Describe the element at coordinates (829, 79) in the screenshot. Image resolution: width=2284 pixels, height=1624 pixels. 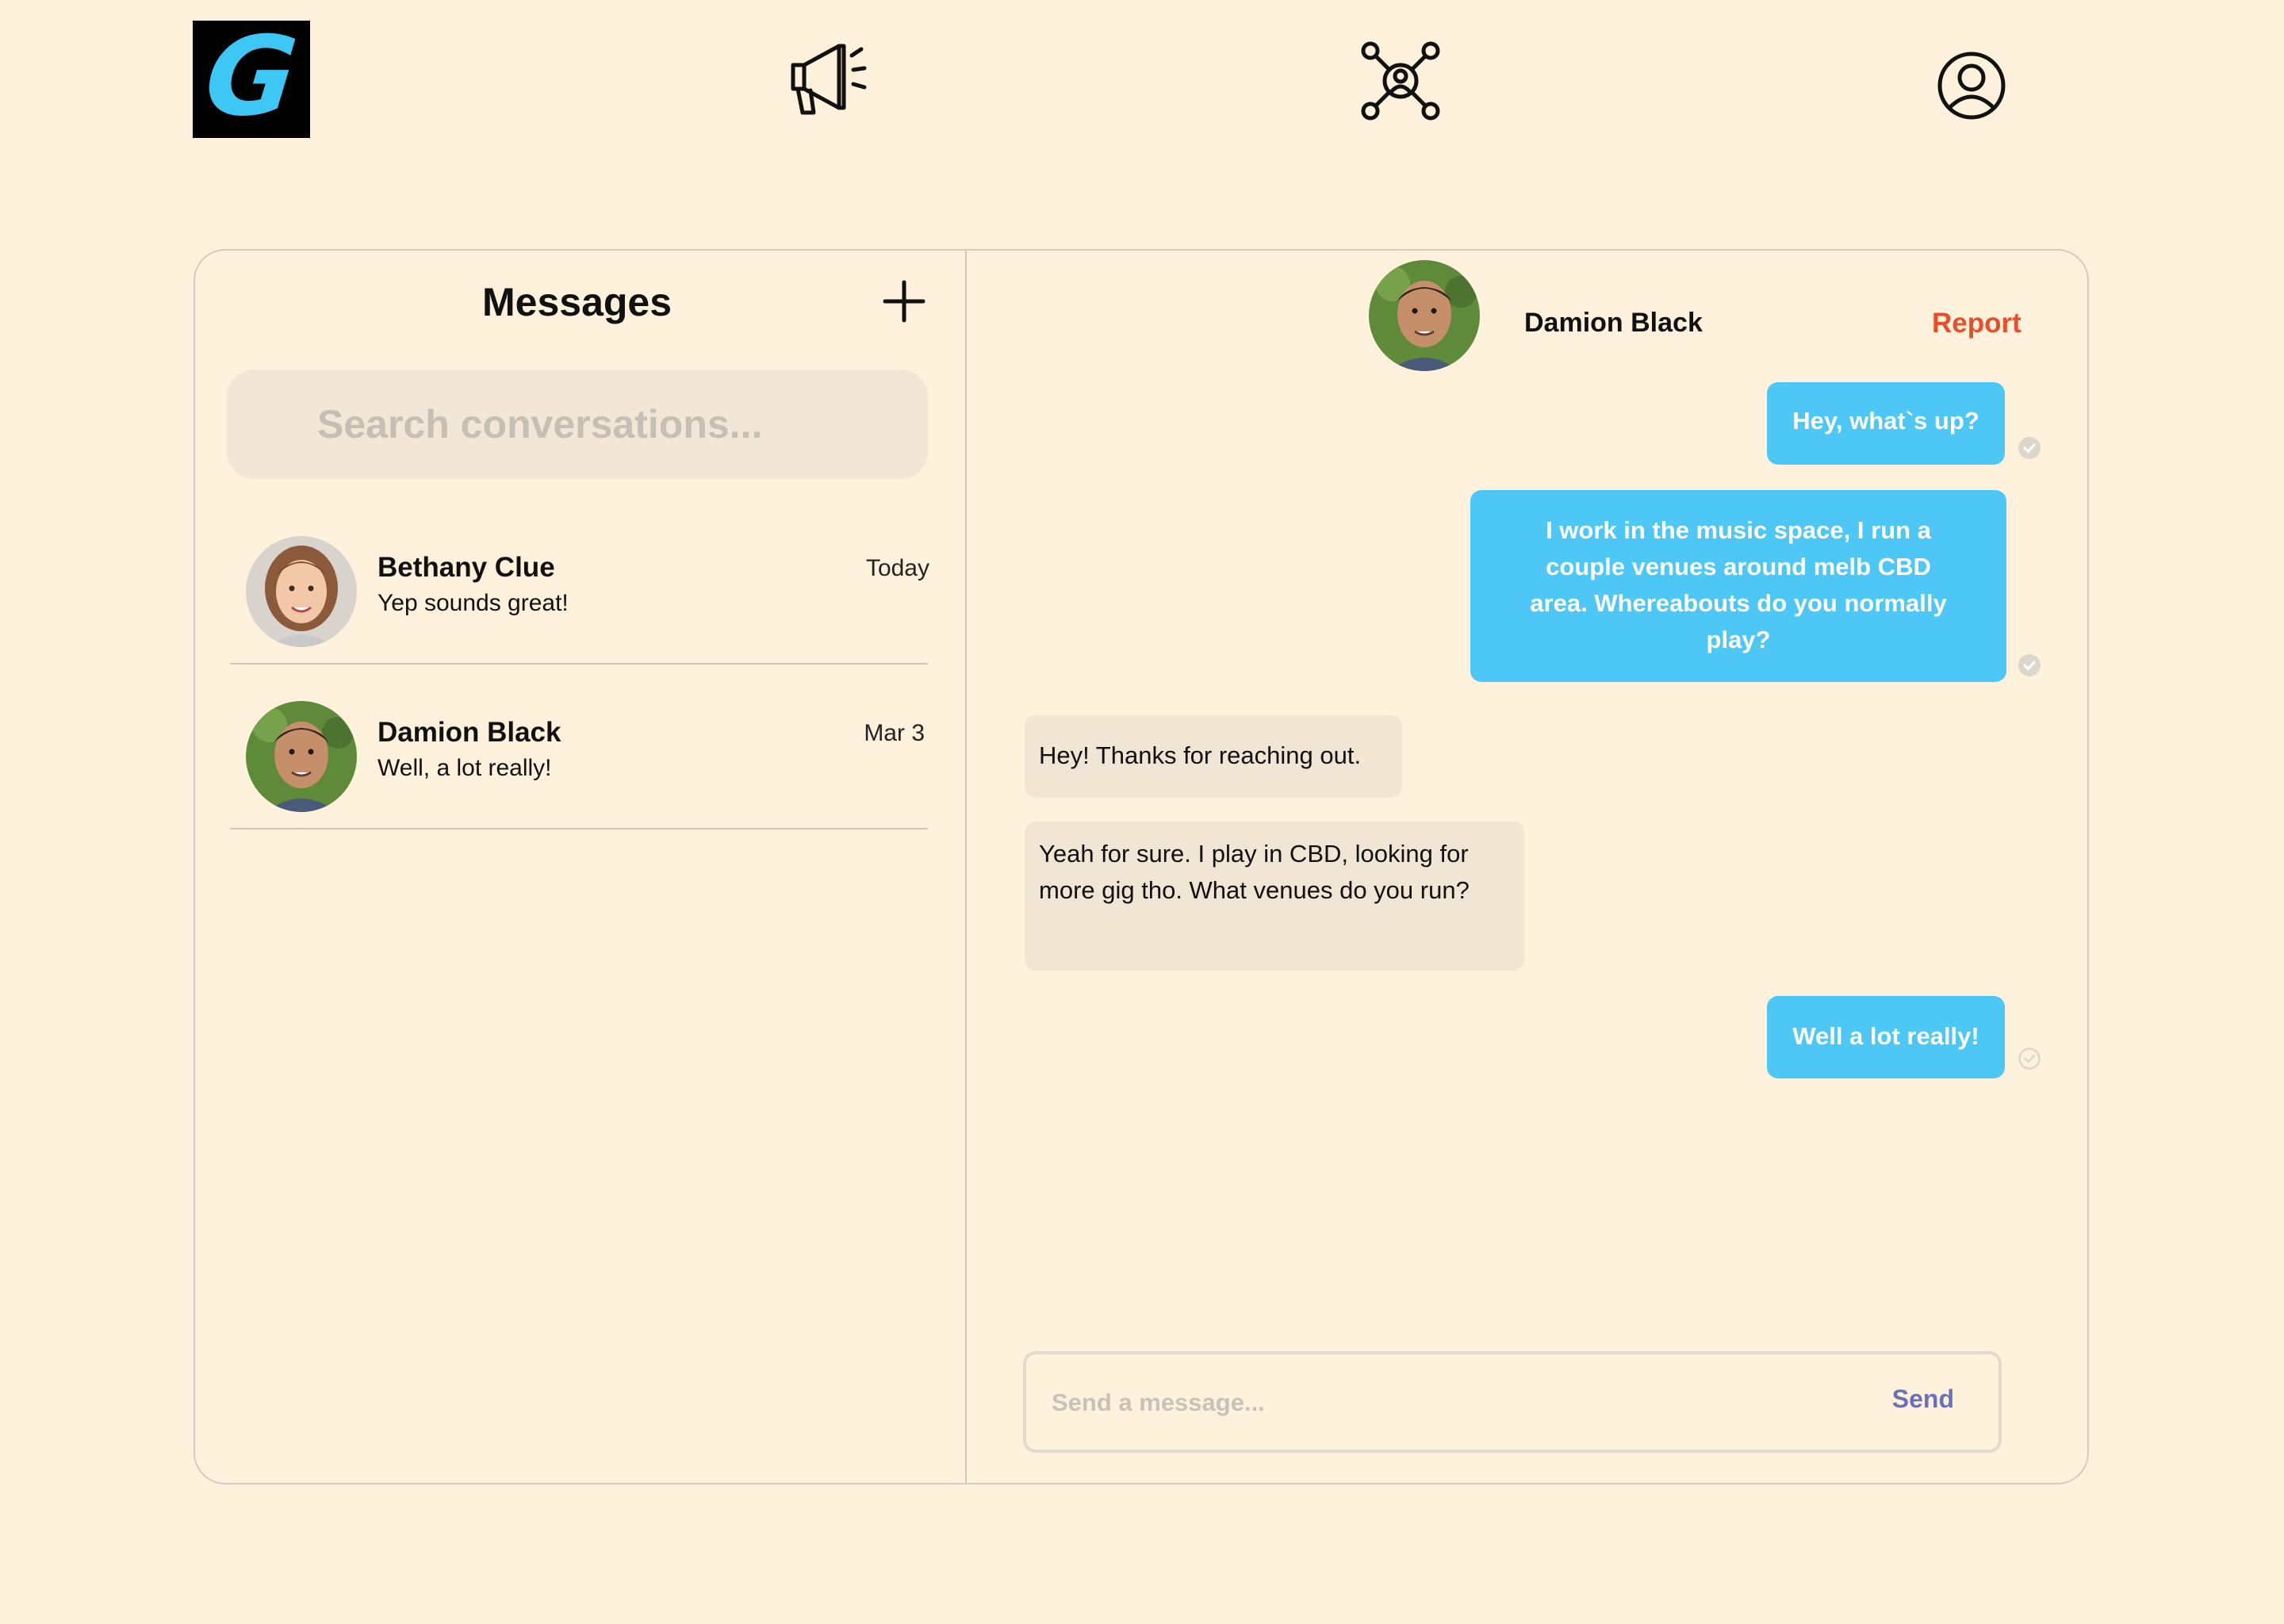
I see `megaphone-icon` at that location.